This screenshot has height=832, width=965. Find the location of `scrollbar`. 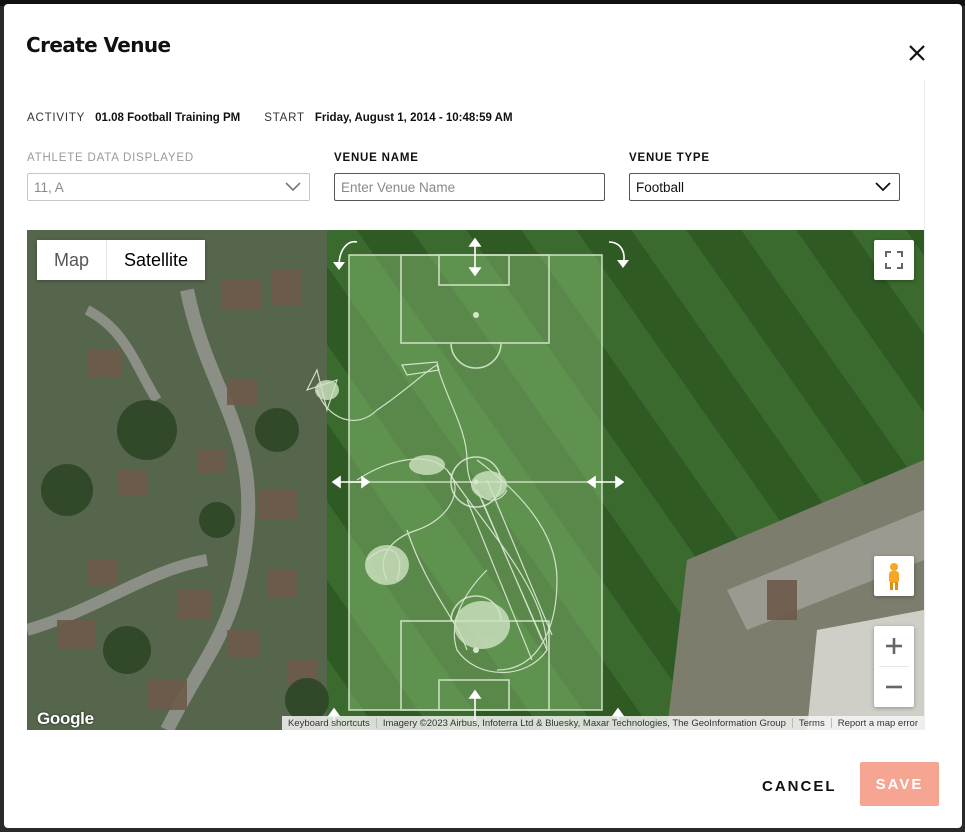

scrollbar is located at coordinates (931, 405).